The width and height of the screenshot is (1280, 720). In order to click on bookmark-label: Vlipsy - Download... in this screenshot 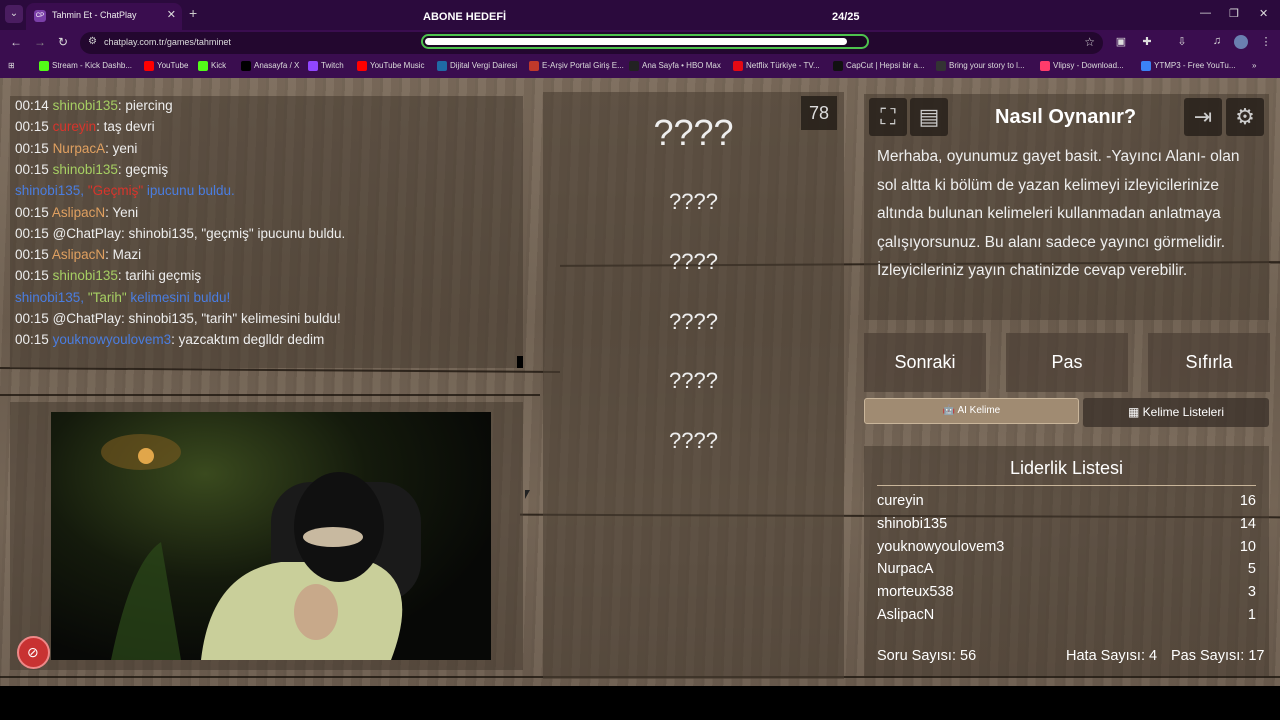, I will do `click(1088, 66)`.